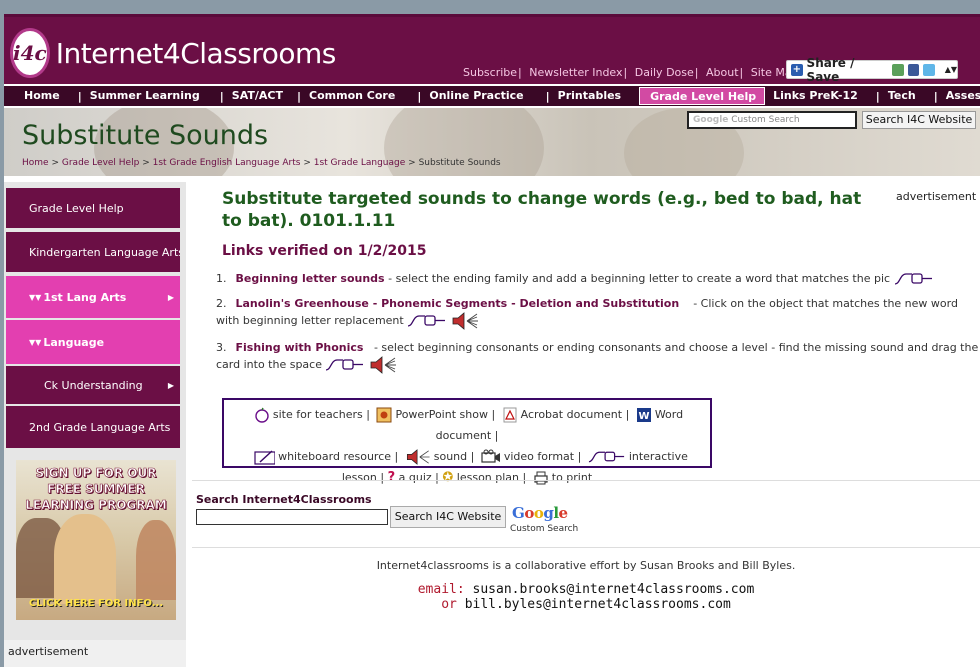 The image size is (980, 667). Describe the element at coordinates (929, 69) in the screenshot. I see `twitter-icon` at that location.